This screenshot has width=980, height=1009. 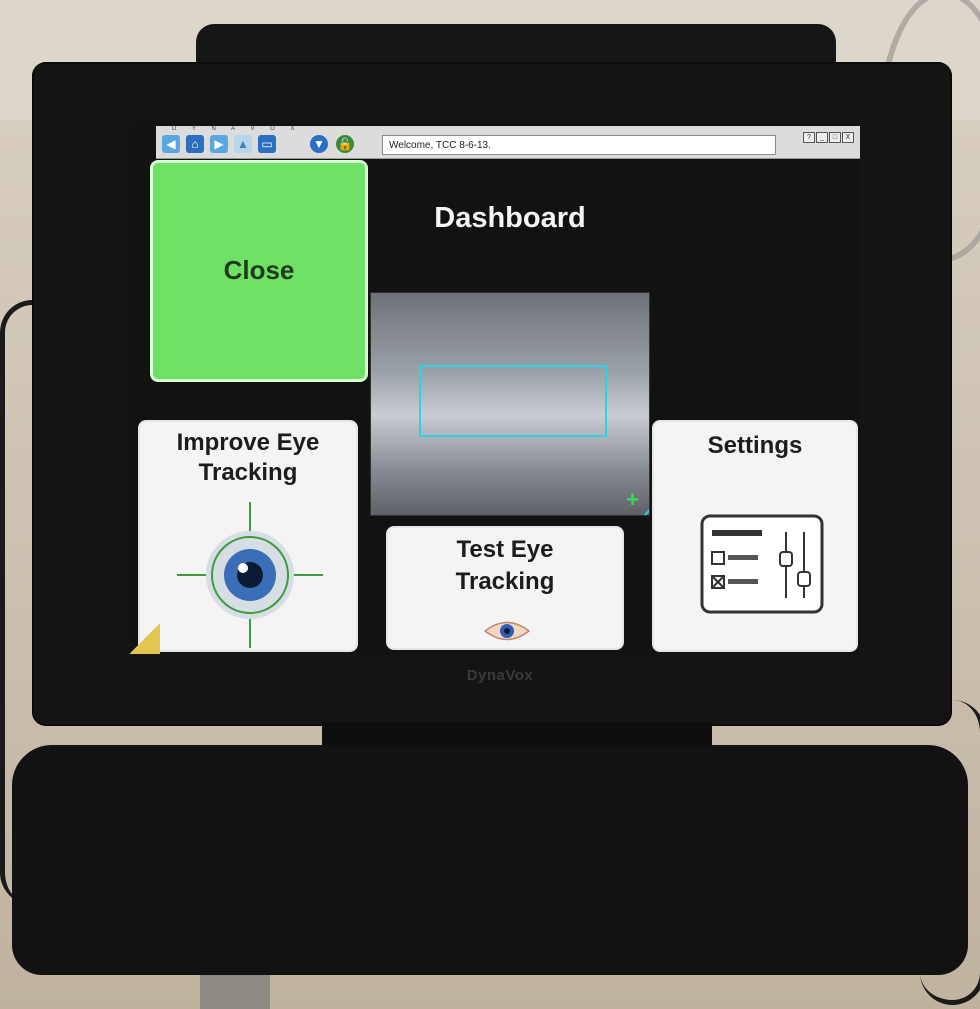 I want to click on tracking-box, so click(x=513, y=401).